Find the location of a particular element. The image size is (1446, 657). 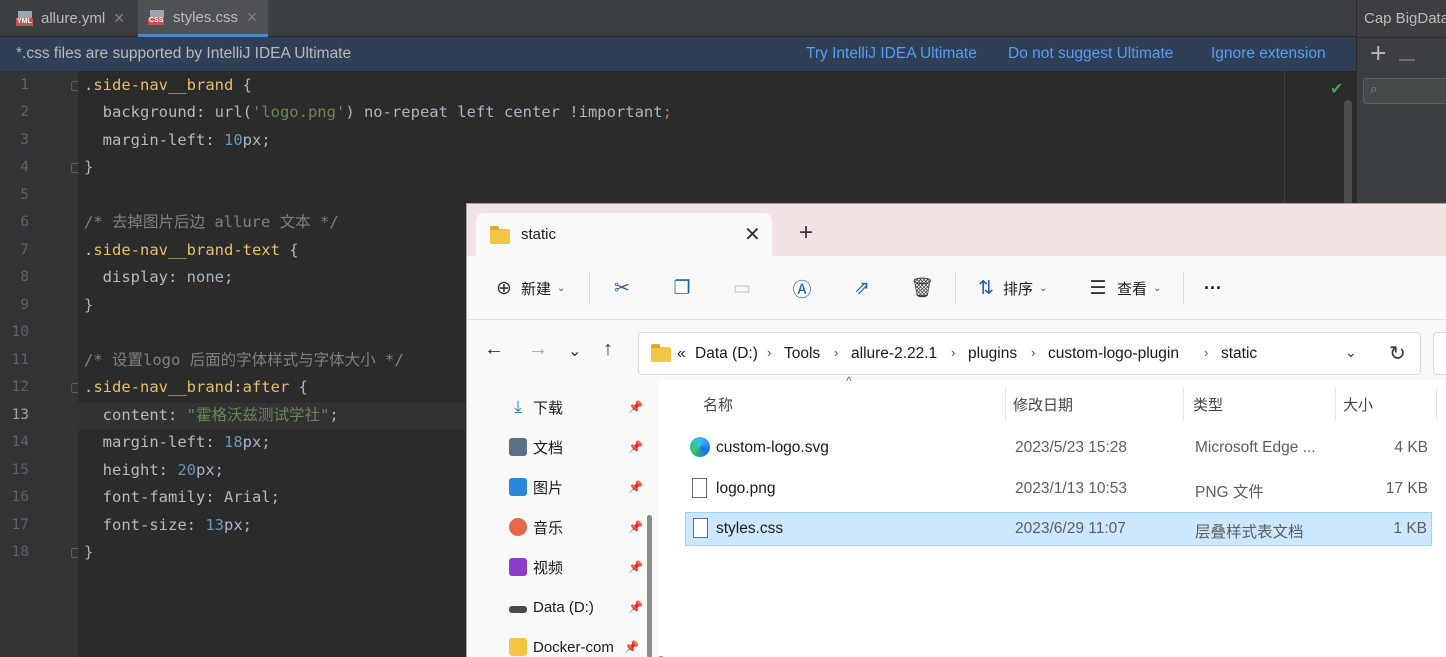

line-number: 11 is located at coordinates (20, 360).